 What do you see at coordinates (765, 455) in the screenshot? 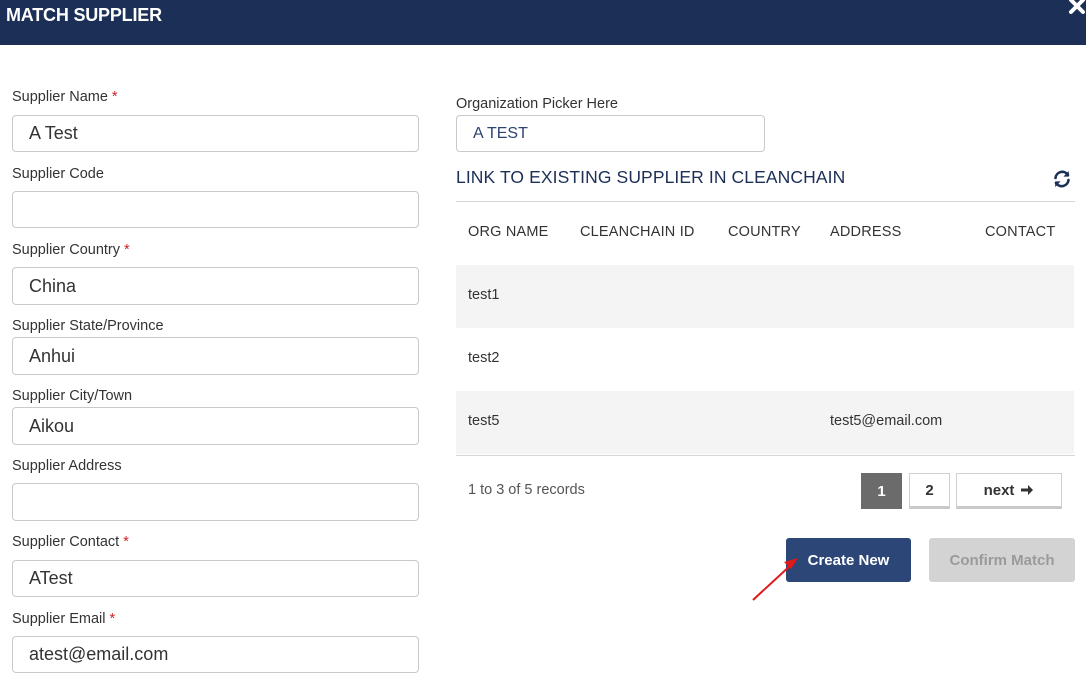
I see `table-divider` at bounding box center [765, 455].